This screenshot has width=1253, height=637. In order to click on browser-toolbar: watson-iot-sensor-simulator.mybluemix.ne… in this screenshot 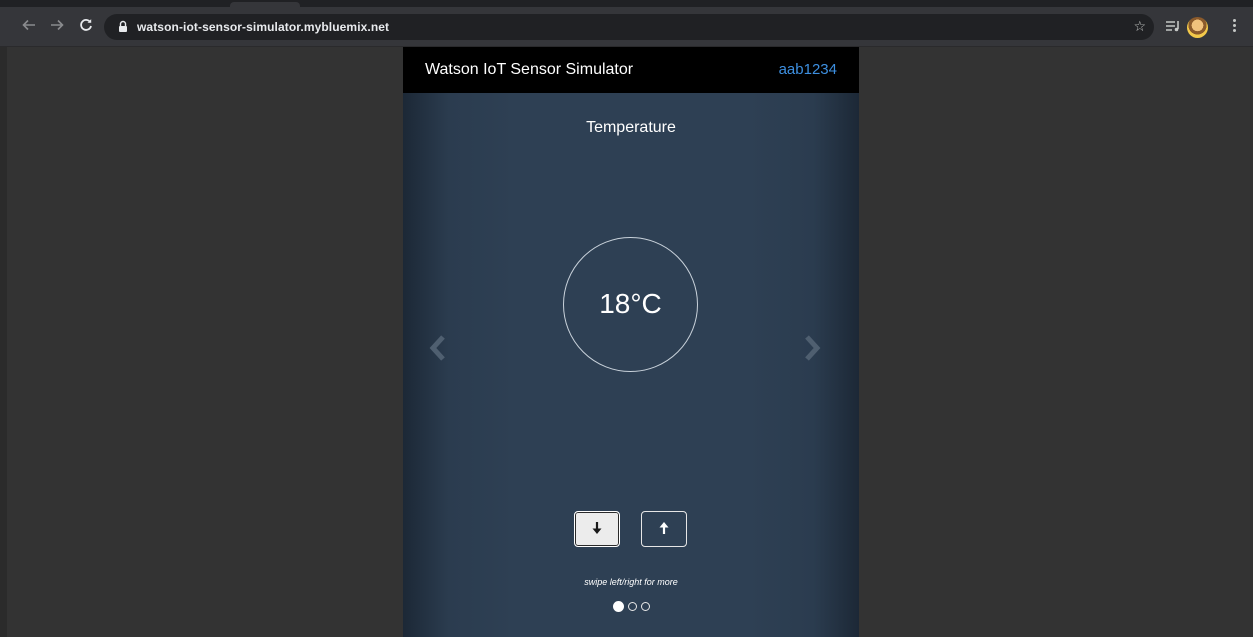, I will do `click(626, 27)`.